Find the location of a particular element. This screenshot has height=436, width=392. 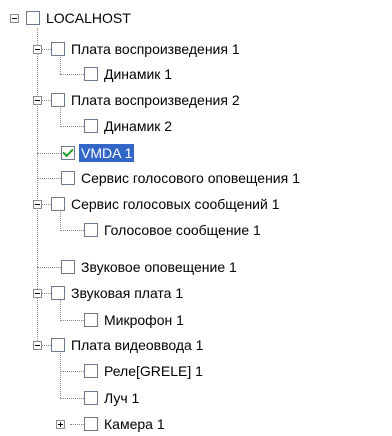

tree-node: Камера 1 is located at coordinates (125, 424).